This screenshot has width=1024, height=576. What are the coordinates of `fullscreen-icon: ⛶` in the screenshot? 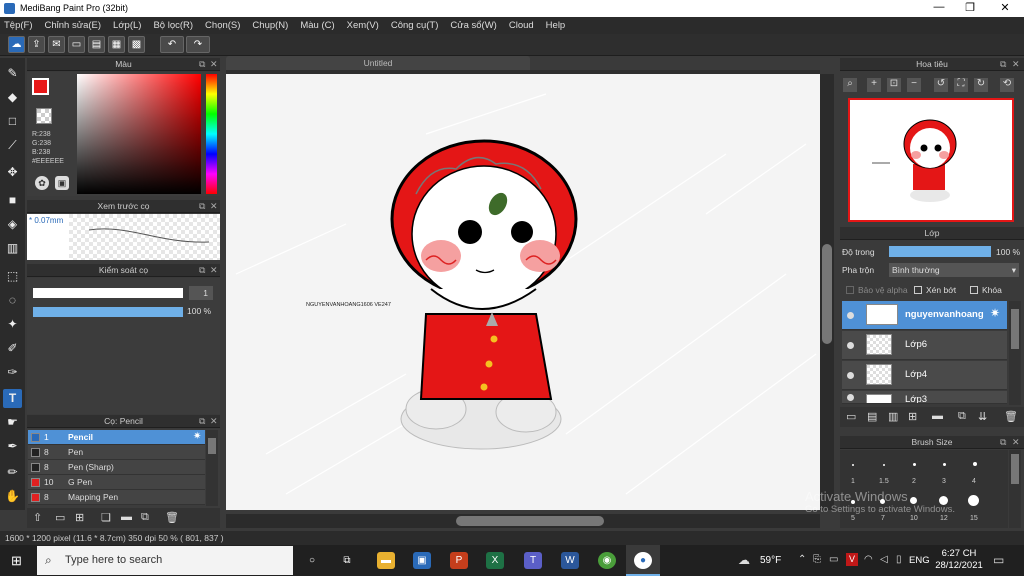 It's located at (961, 85).